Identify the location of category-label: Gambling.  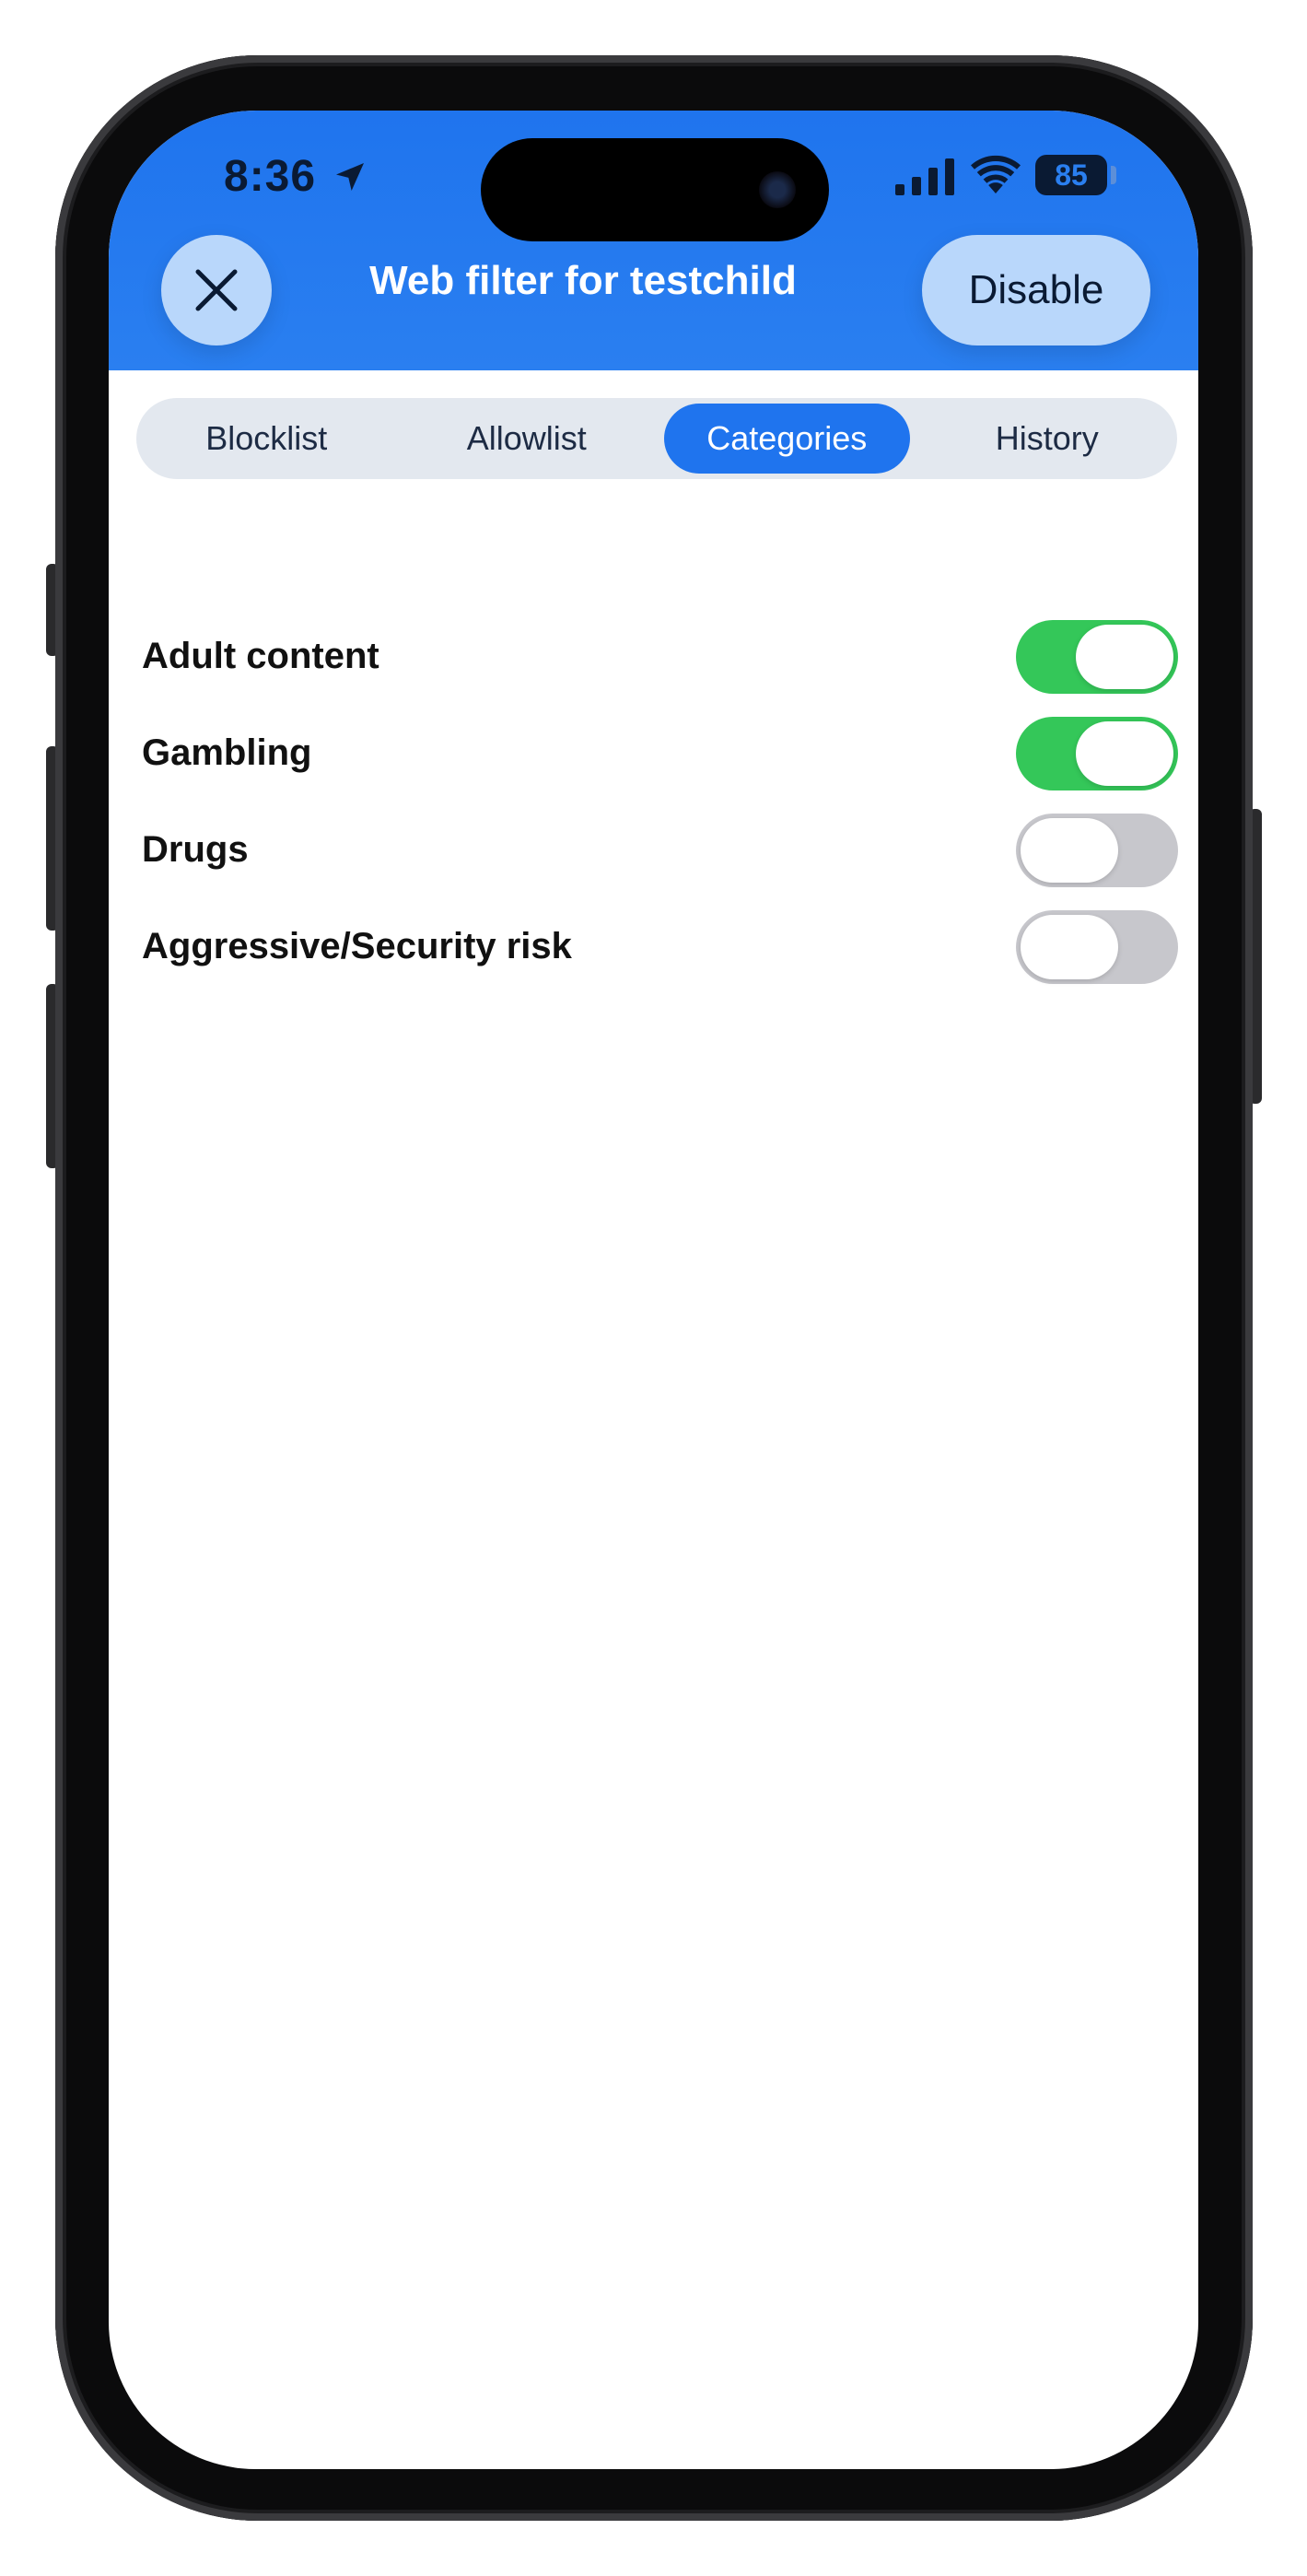
(227, 752).